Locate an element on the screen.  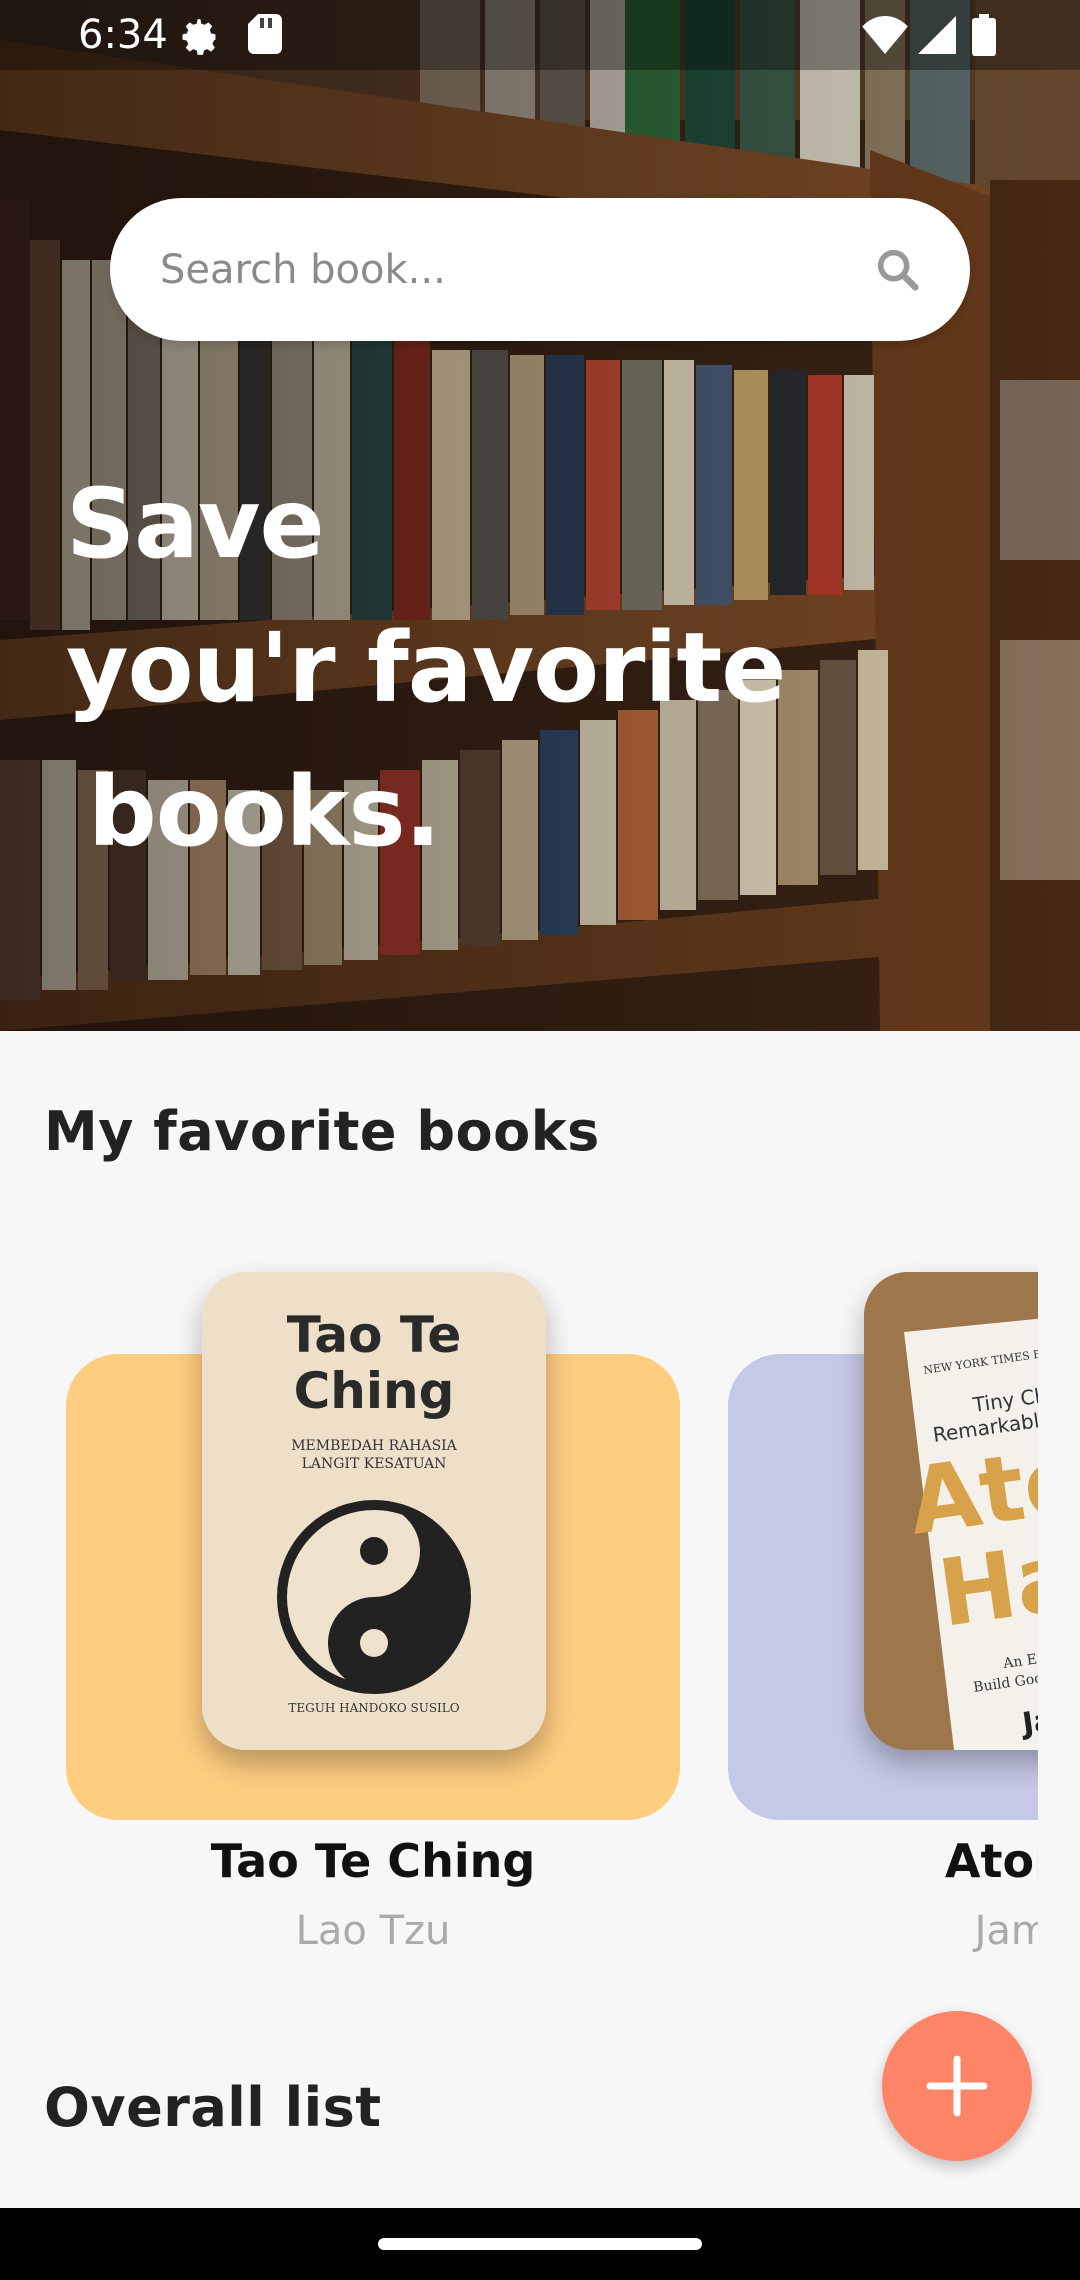
cover-subtitle-2: LANGIT KESATUAN is located at coordinates (374, 1464).